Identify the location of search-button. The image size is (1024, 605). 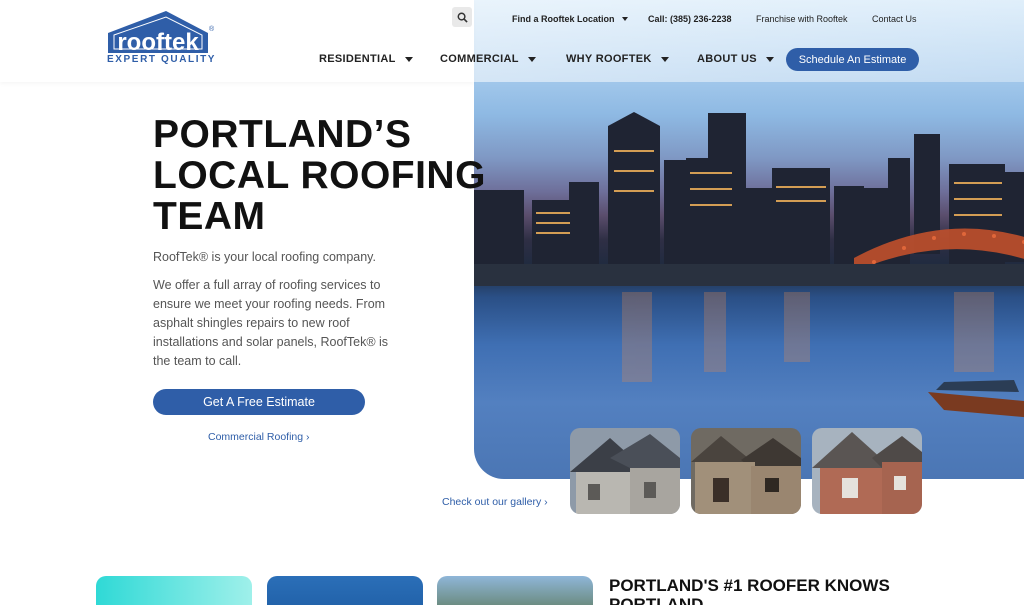
(462, 17).